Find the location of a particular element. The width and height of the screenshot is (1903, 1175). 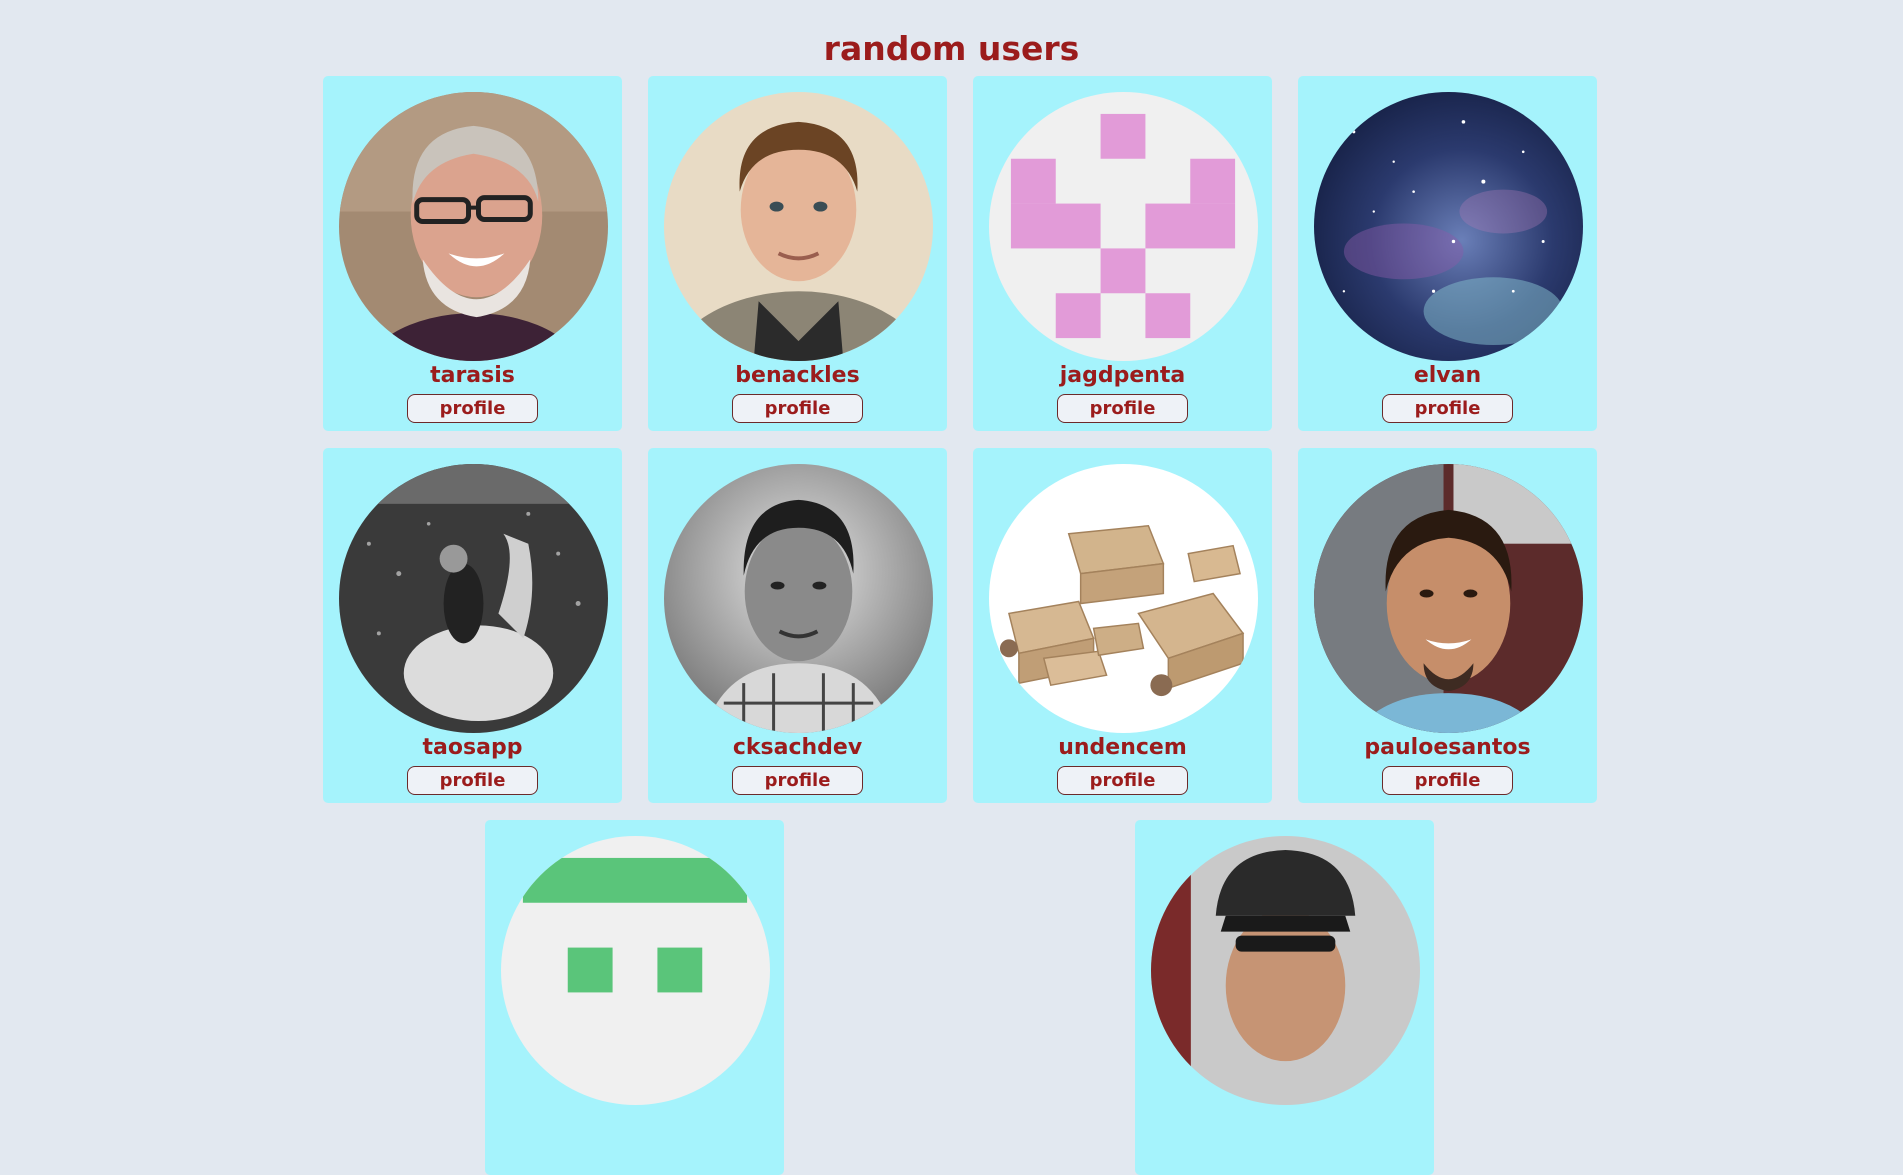

username: benackles is located at coordinates (797, 375).